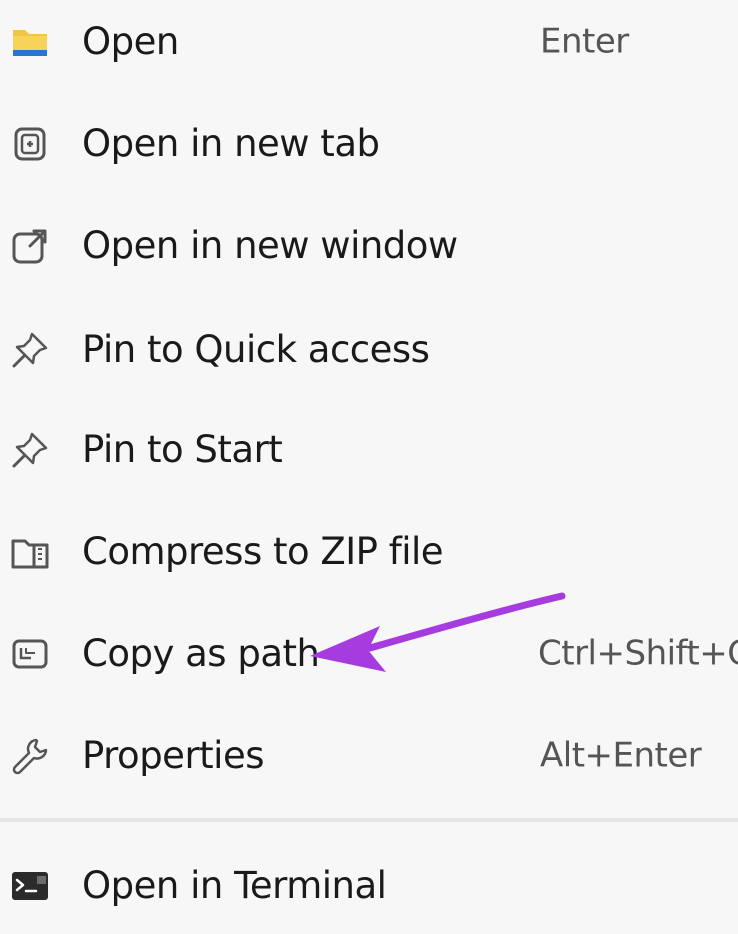  I want to click on menu-item-open-in-new-tab: Open in new tab, so click(369, 144).